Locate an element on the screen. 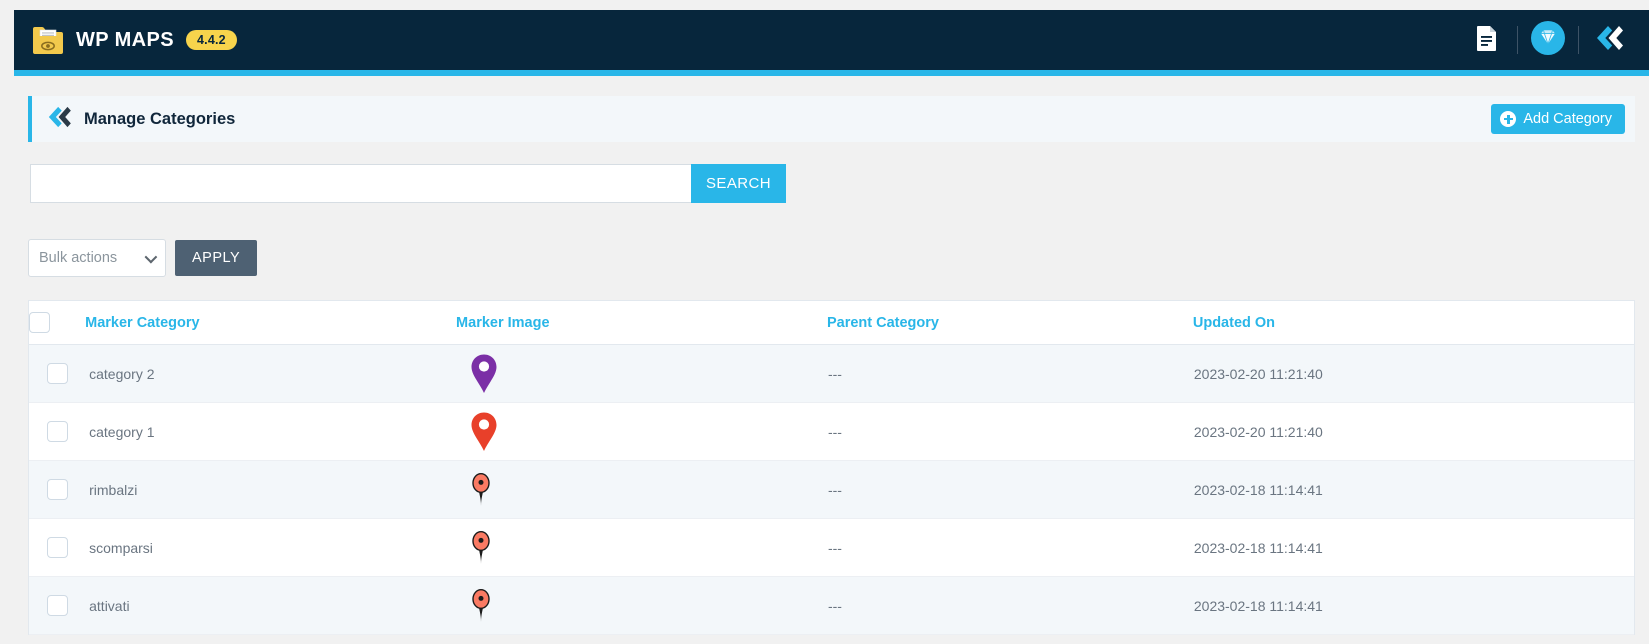 The width and height of the screenshot is (1649, 644). apply-button: APPLY is located at coordinates (216, 258).